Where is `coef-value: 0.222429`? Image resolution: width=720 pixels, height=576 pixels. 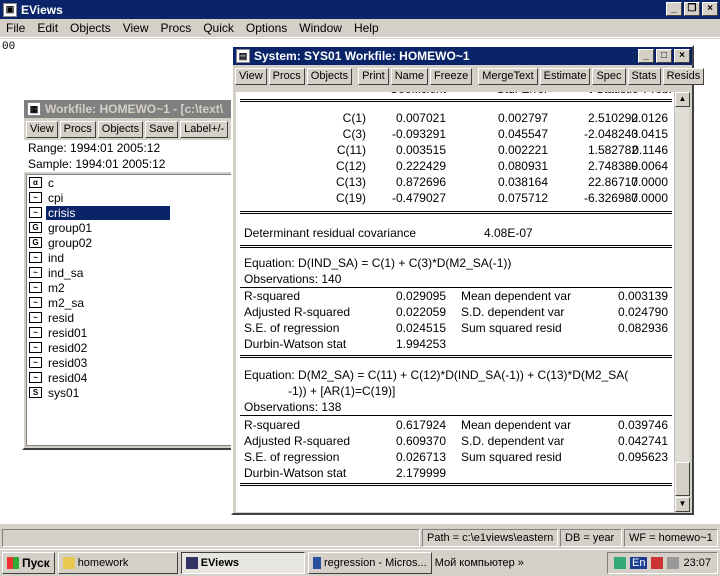
coef-value: 0.222429 is located at coordinates (420, 166).